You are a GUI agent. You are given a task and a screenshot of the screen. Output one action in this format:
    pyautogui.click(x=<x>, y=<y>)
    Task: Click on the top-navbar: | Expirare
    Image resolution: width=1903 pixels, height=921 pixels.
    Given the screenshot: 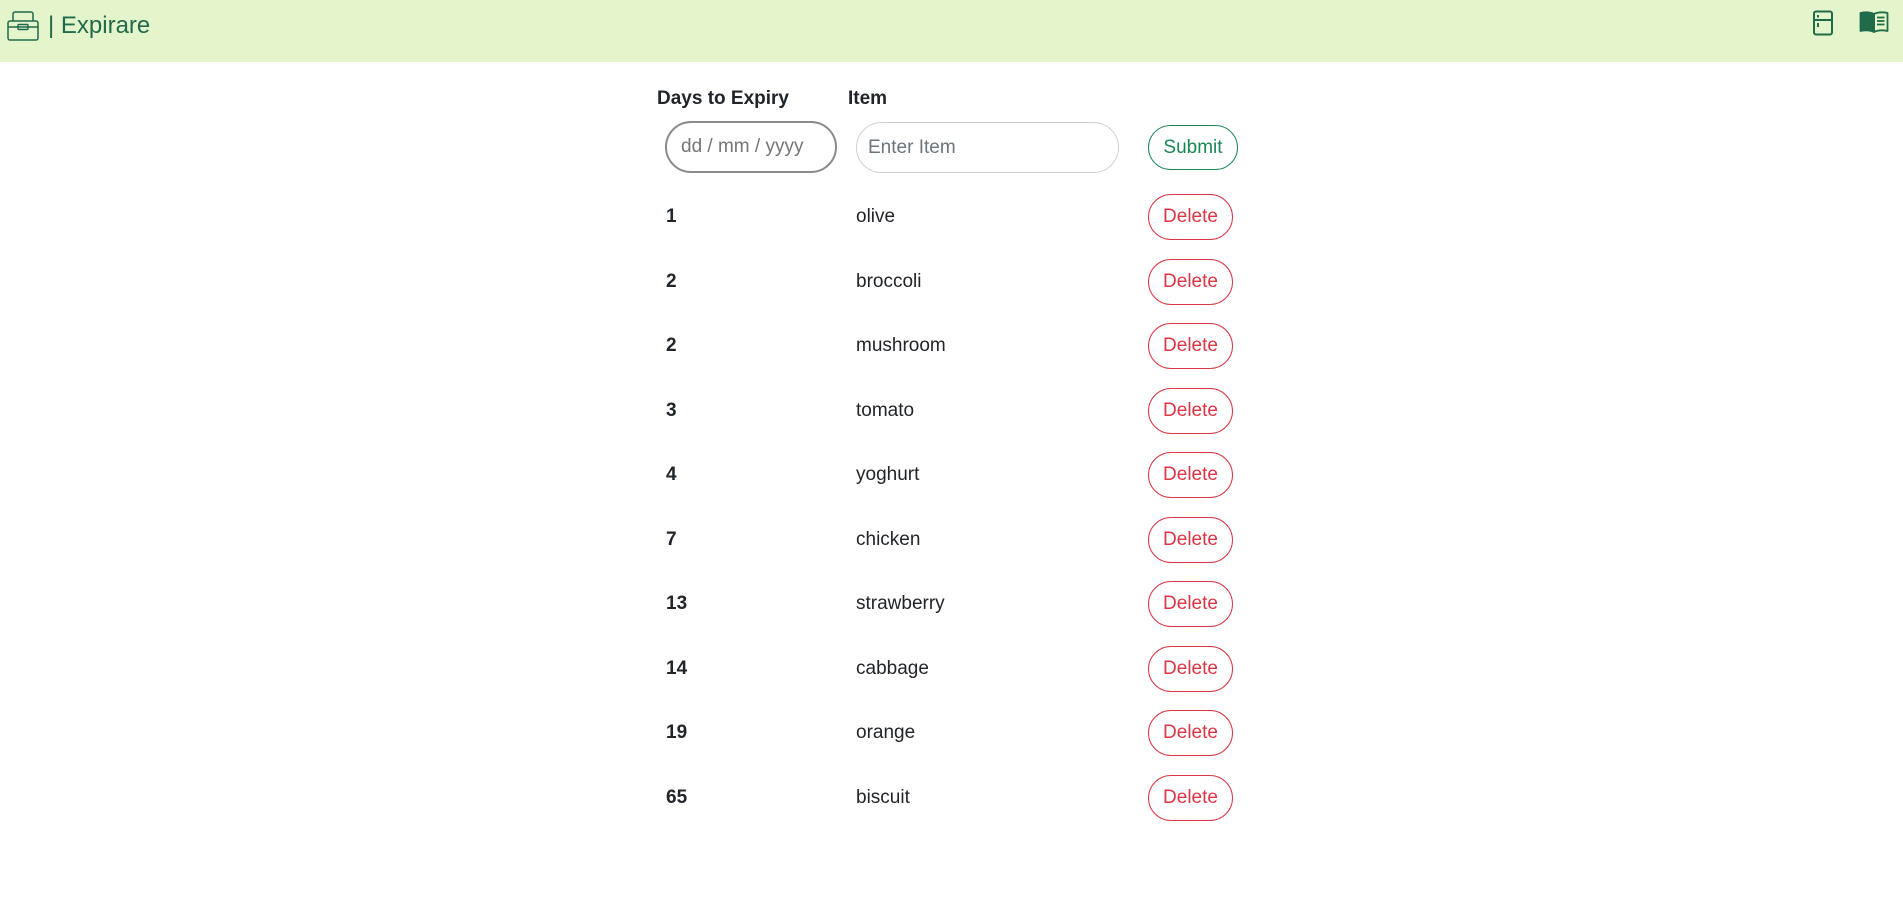 What is the action you would take?
    pyautogui.click(x=951, y=31)
    